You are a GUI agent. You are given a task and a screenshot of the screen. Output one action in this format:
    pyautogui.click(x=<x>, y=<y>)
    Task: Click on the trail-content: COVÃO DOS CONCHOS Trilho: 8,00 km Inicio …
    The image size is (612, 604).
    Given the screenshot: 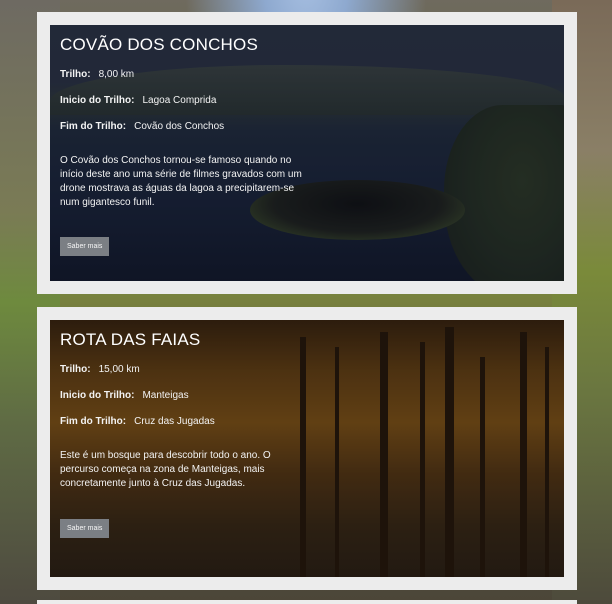 What is the action you would take?
    pyautogui.click(x=185, y=122)
    